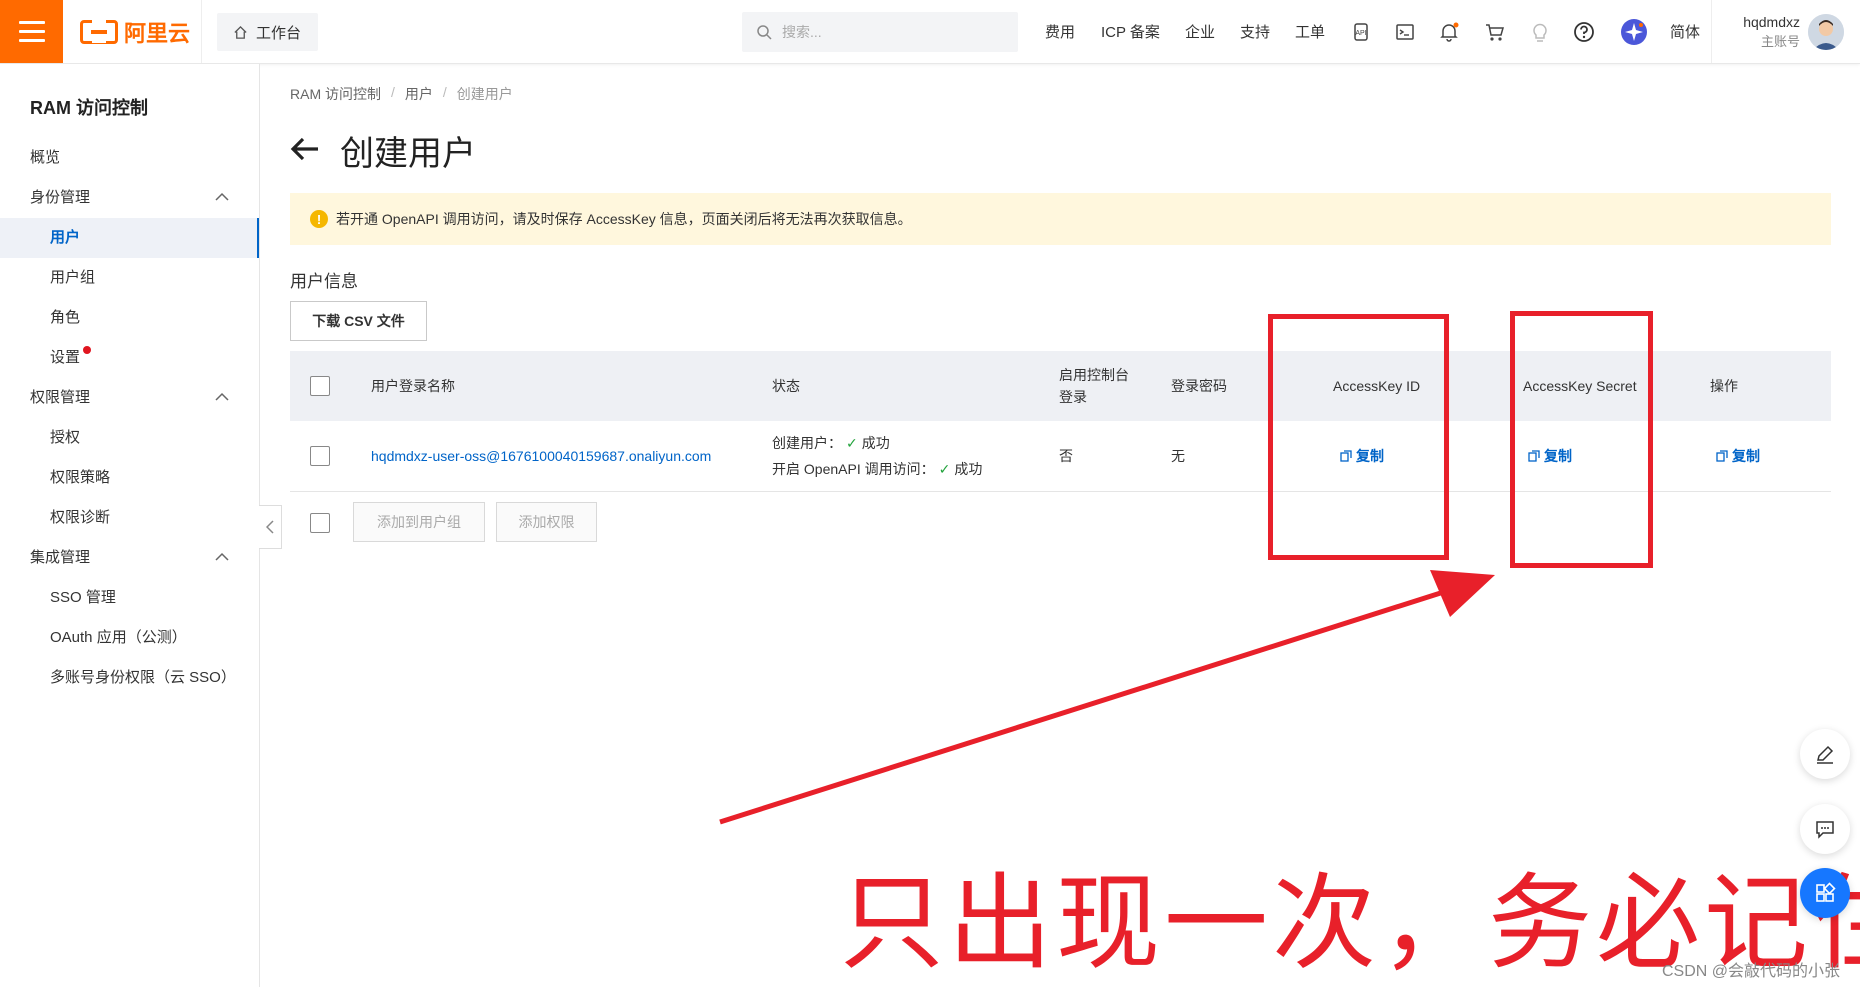 This screenshot has width=1860, height=989. I want to click on apps-float-button, so click(1825, 893).